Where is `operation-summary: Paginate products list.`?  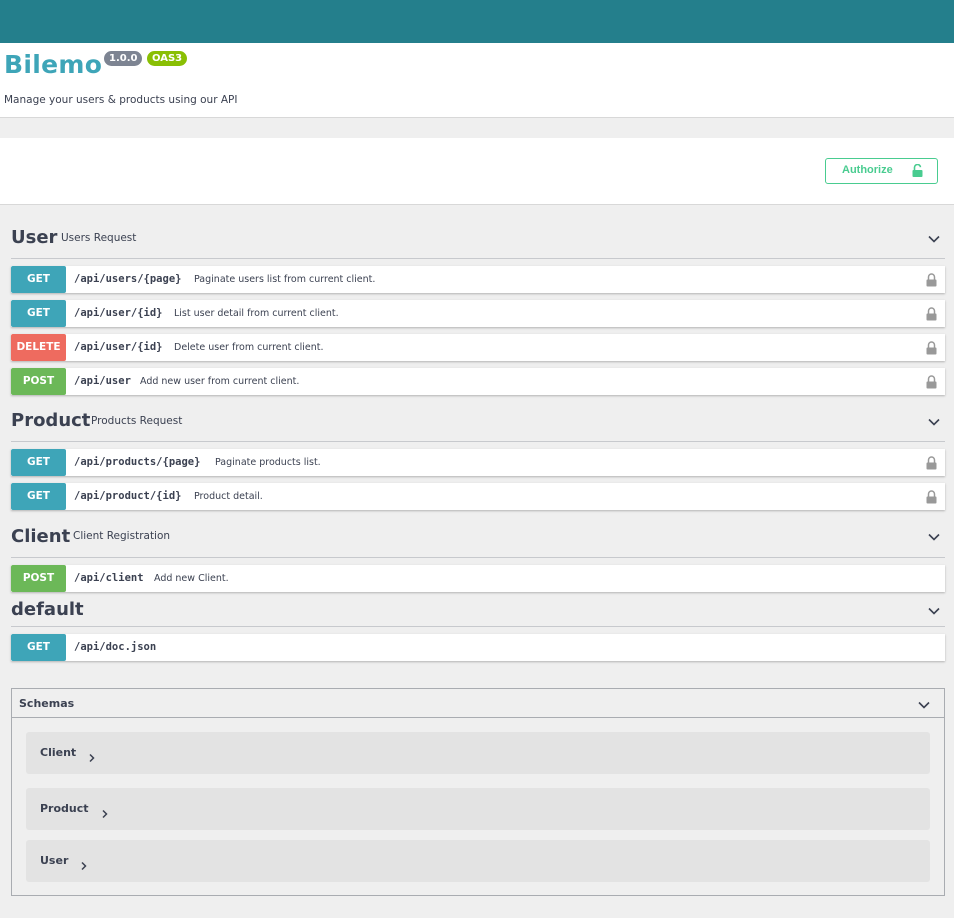 operation-summary: Paginate products list. is located at coordinates (268, 462).